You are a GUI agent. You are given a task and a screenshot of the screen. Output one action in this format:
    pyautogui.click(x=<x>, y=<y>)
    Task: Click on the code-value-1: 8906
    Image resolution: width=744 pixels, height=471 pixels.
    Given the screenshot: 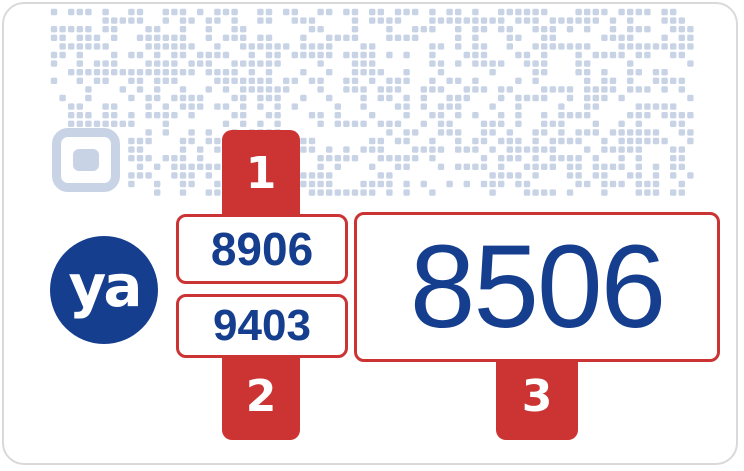 What is the action you would take?
    pyautogui.click(x=262, y=249)
    